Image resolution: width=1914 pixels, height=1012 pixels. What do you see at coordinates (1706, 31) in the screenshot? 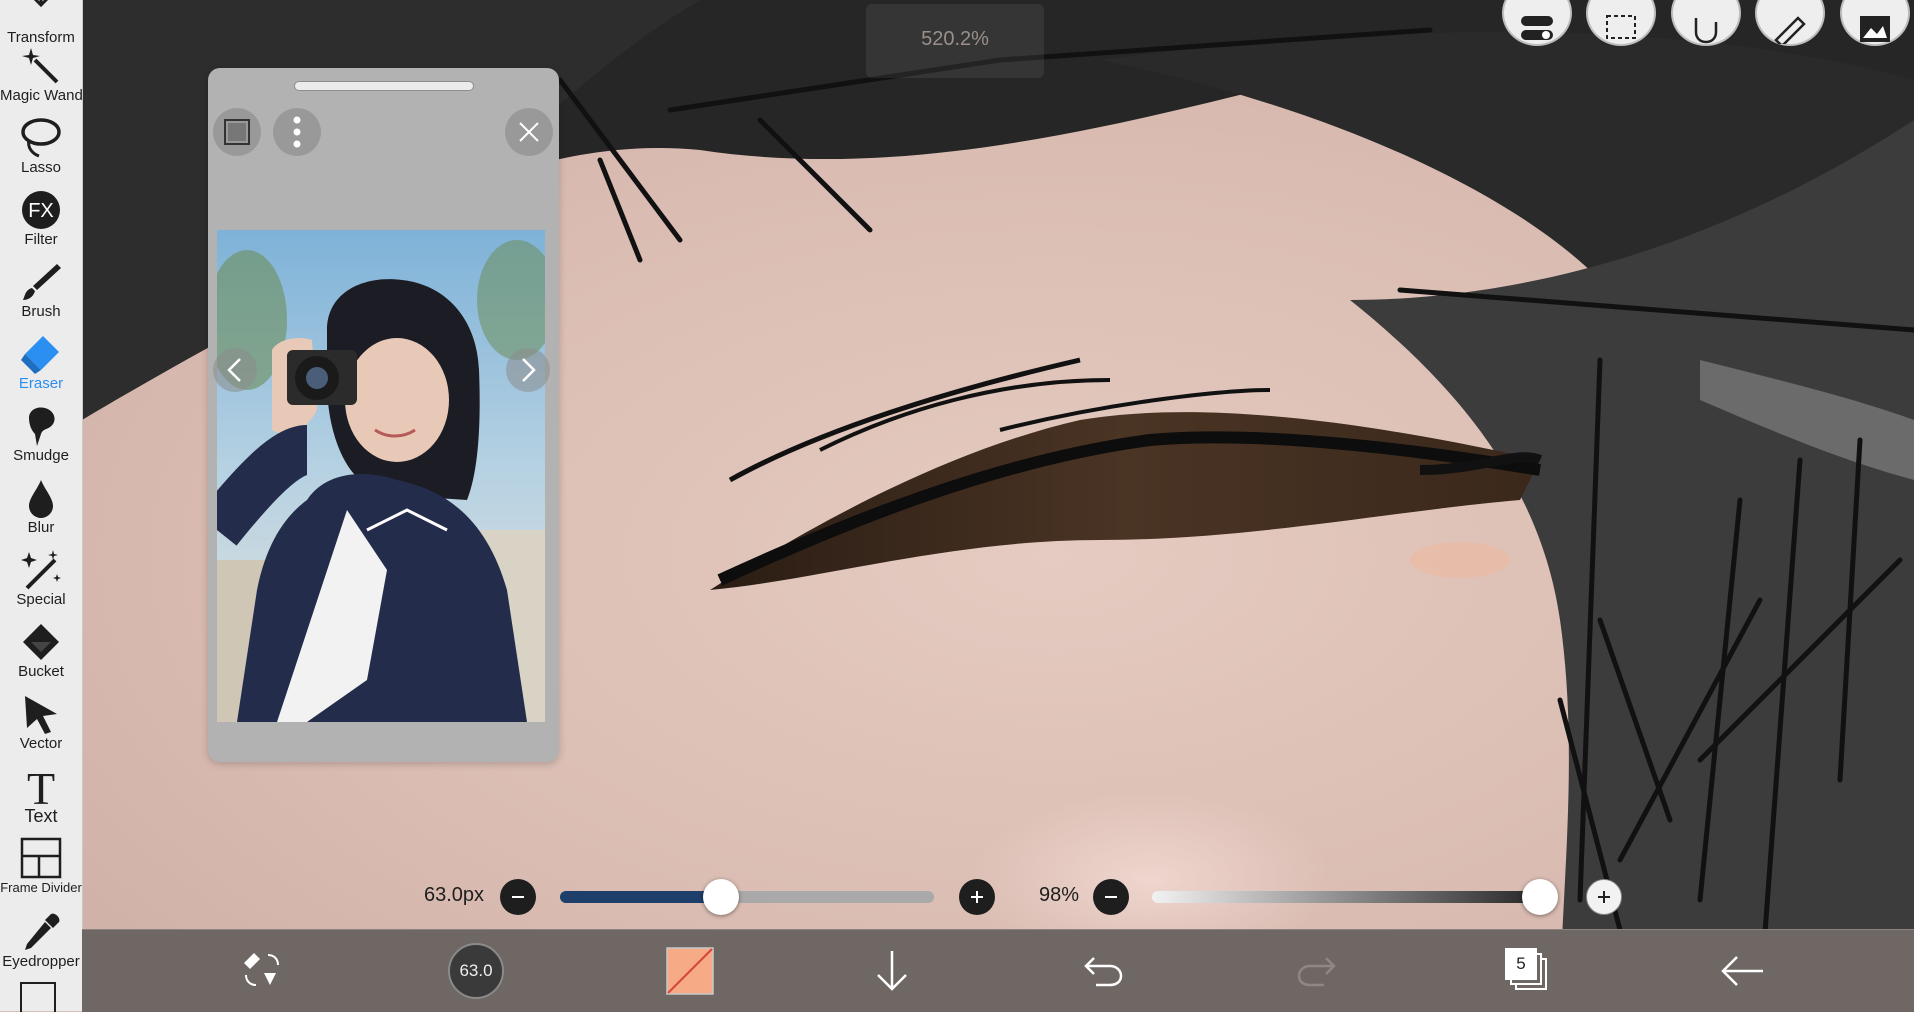
I see `hand-icon` at bounding box center [1706, 31].